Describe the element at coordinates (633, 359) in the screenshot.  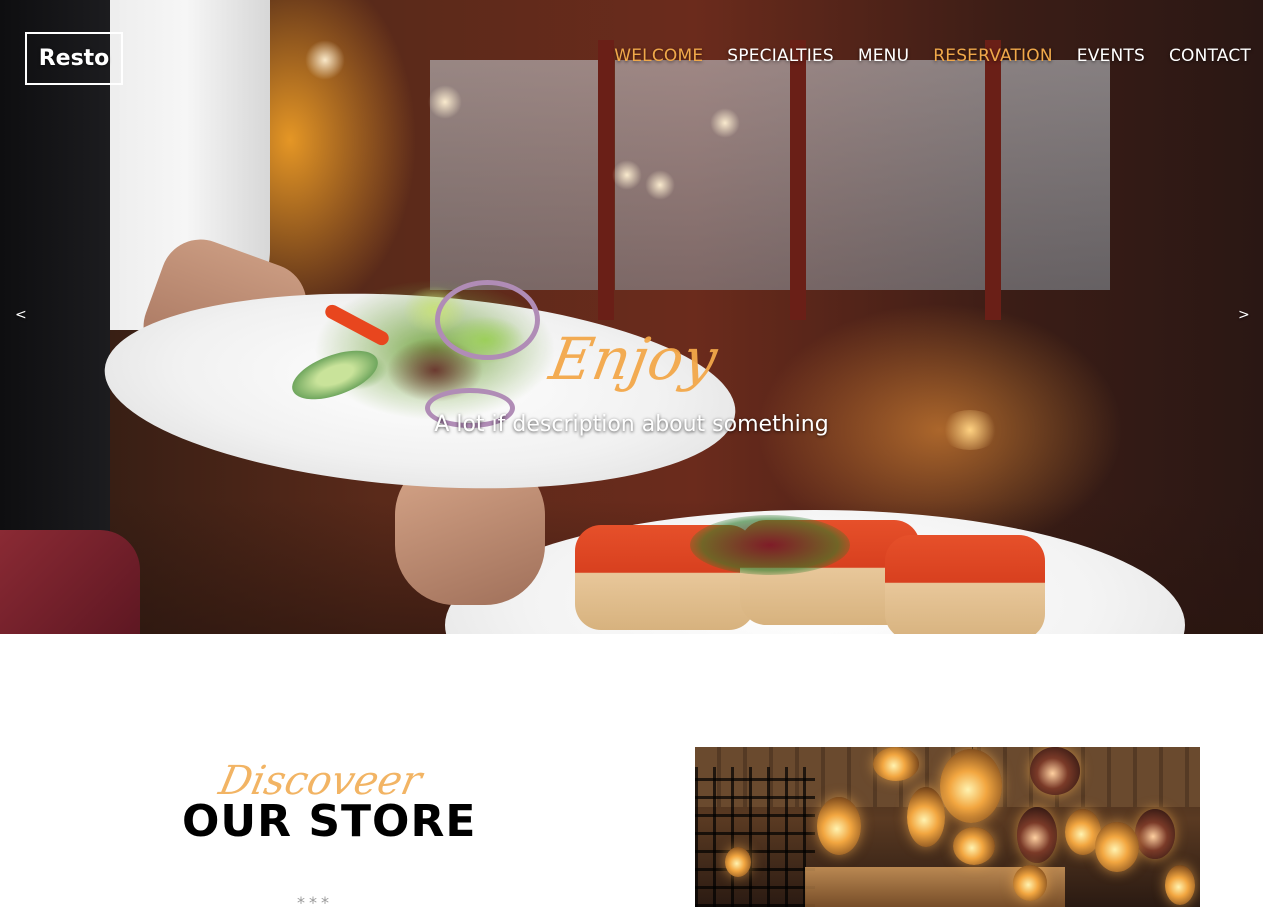
I see `hero-script-heading: Enjoy` at that location.